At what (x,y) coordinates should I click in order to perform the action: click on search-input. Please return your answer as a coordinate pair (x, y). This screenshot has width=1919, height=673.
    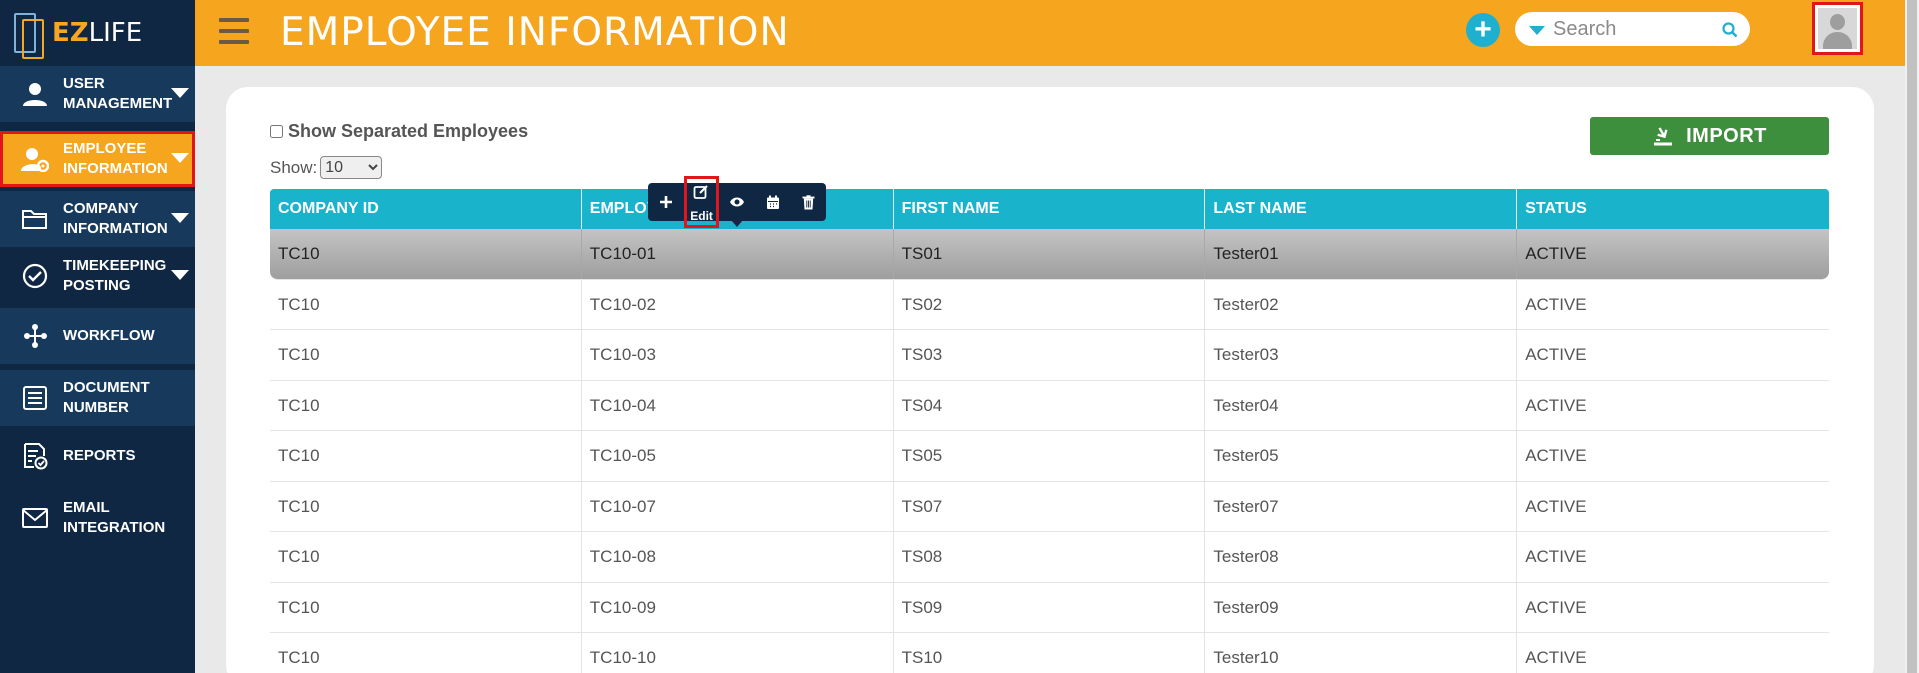
    Looking at the image, I should click on (1638, 29).